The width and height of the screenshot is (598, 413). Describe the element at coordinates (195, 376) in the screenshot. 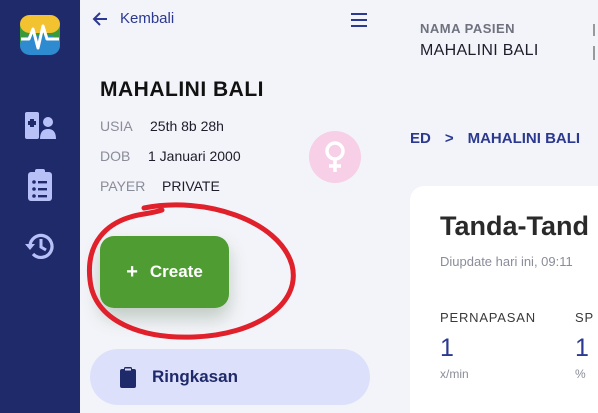

I see `ringkasan-label: Ringkasan` at that location.